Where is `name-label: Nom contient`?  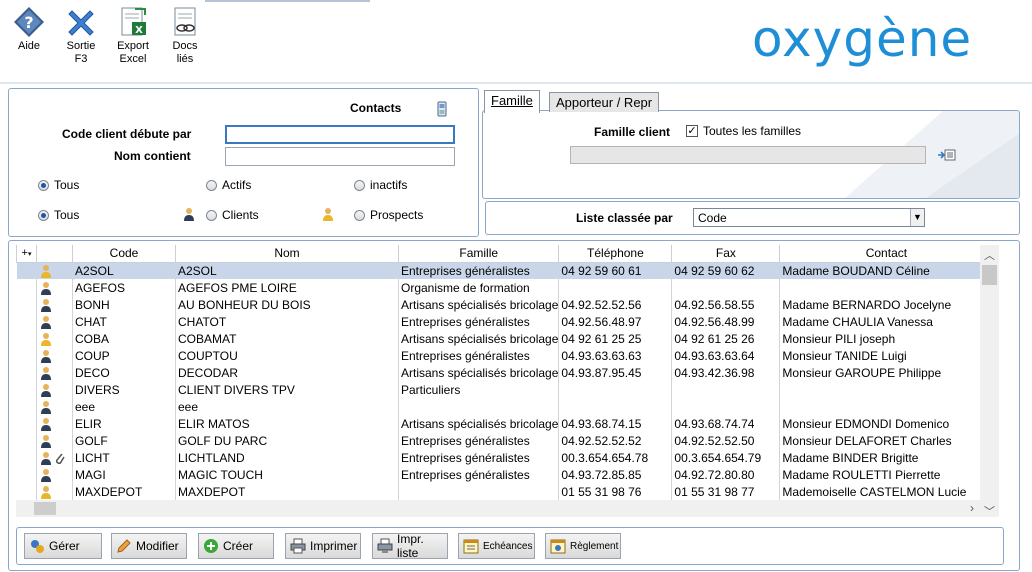 name-label: Nom contient is located at coordinates (152, 156).